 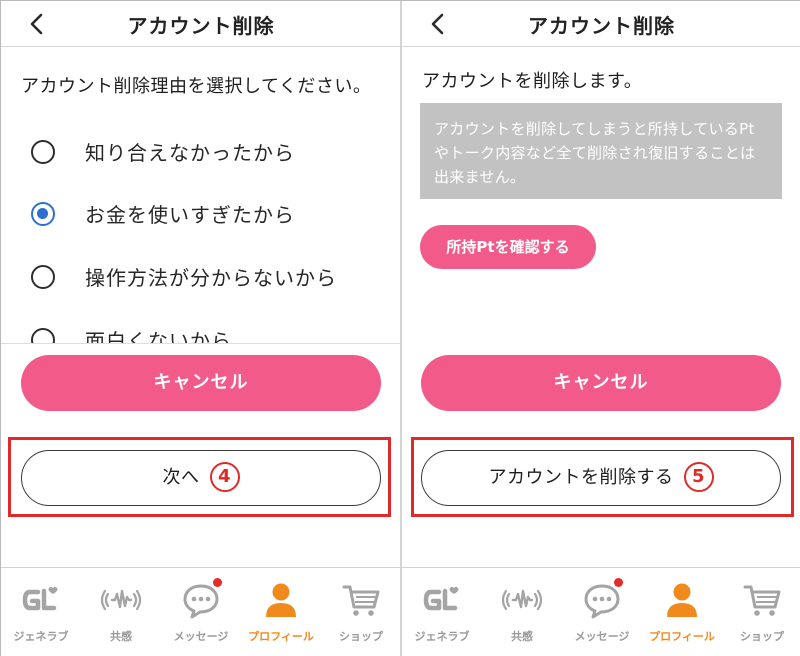 I want to click on step-number-badge: 4, so click(x=224, y=476).